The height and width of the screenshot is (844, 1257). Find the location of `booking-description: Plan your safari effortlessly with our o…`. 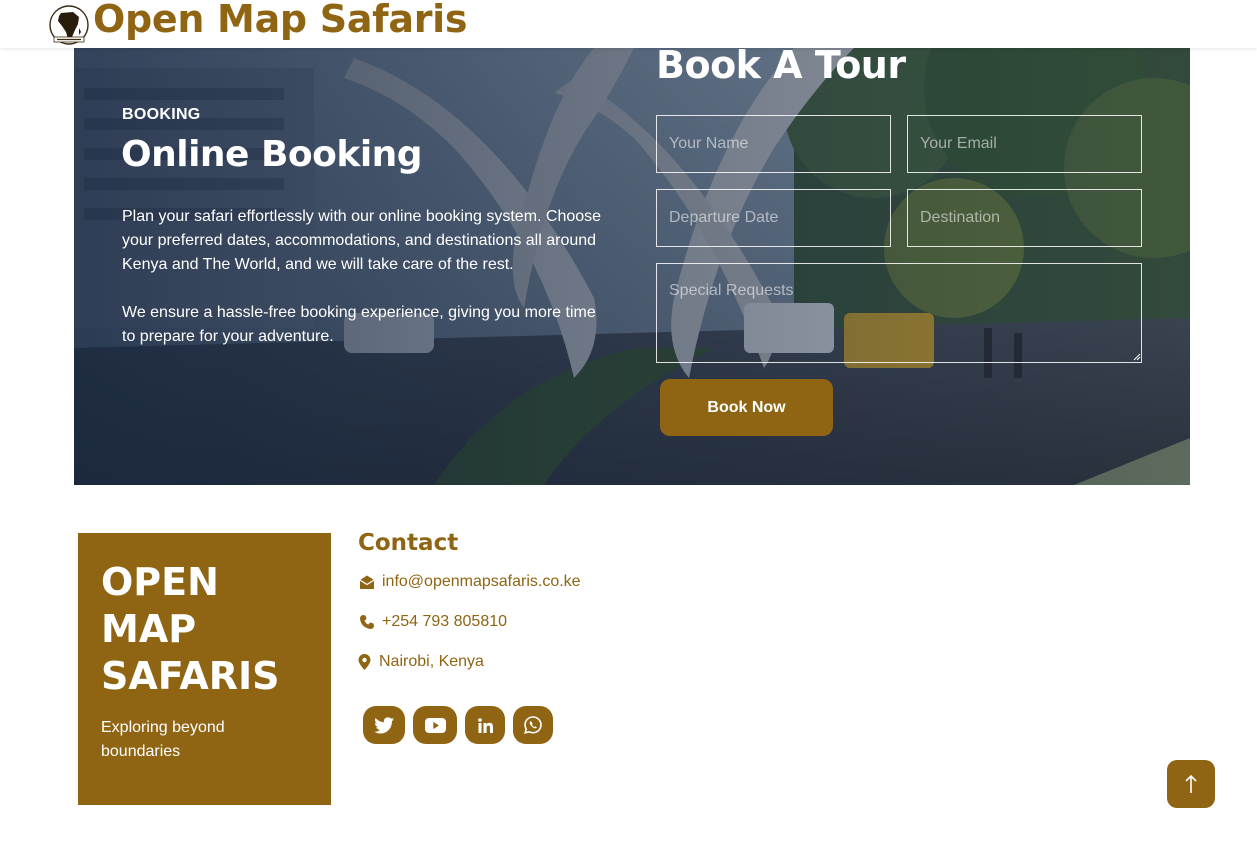

booking-description: Plan your safari effortlessly with our o… is located at coordinates (362, 240).